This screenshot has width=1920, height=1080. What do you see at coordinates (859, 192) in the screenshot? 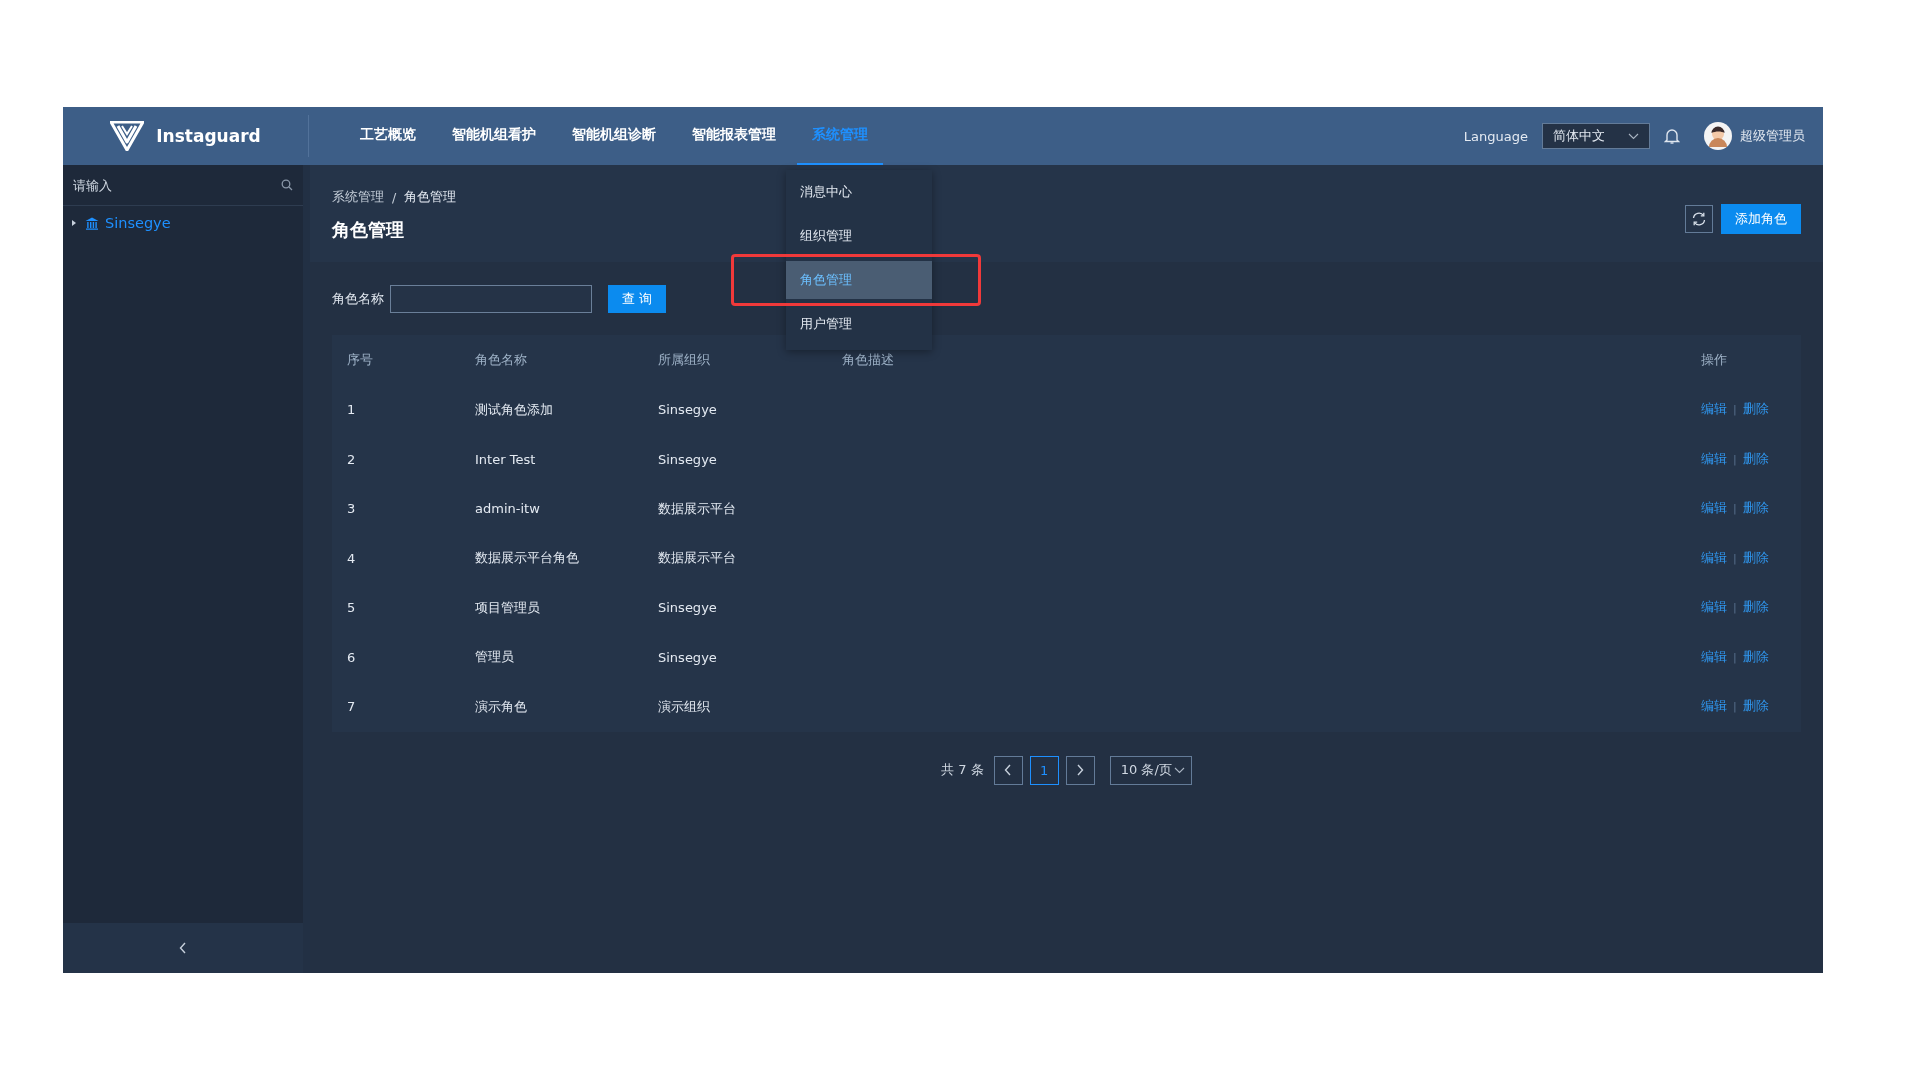
I see `menu-item: 消息中心` at bounding box center [859, 192].